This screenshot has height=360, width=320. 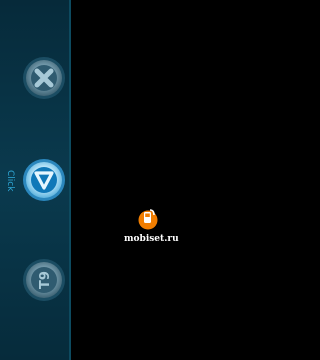 I want to click on t9-mode-button: T9, so click(x=44, y=280).